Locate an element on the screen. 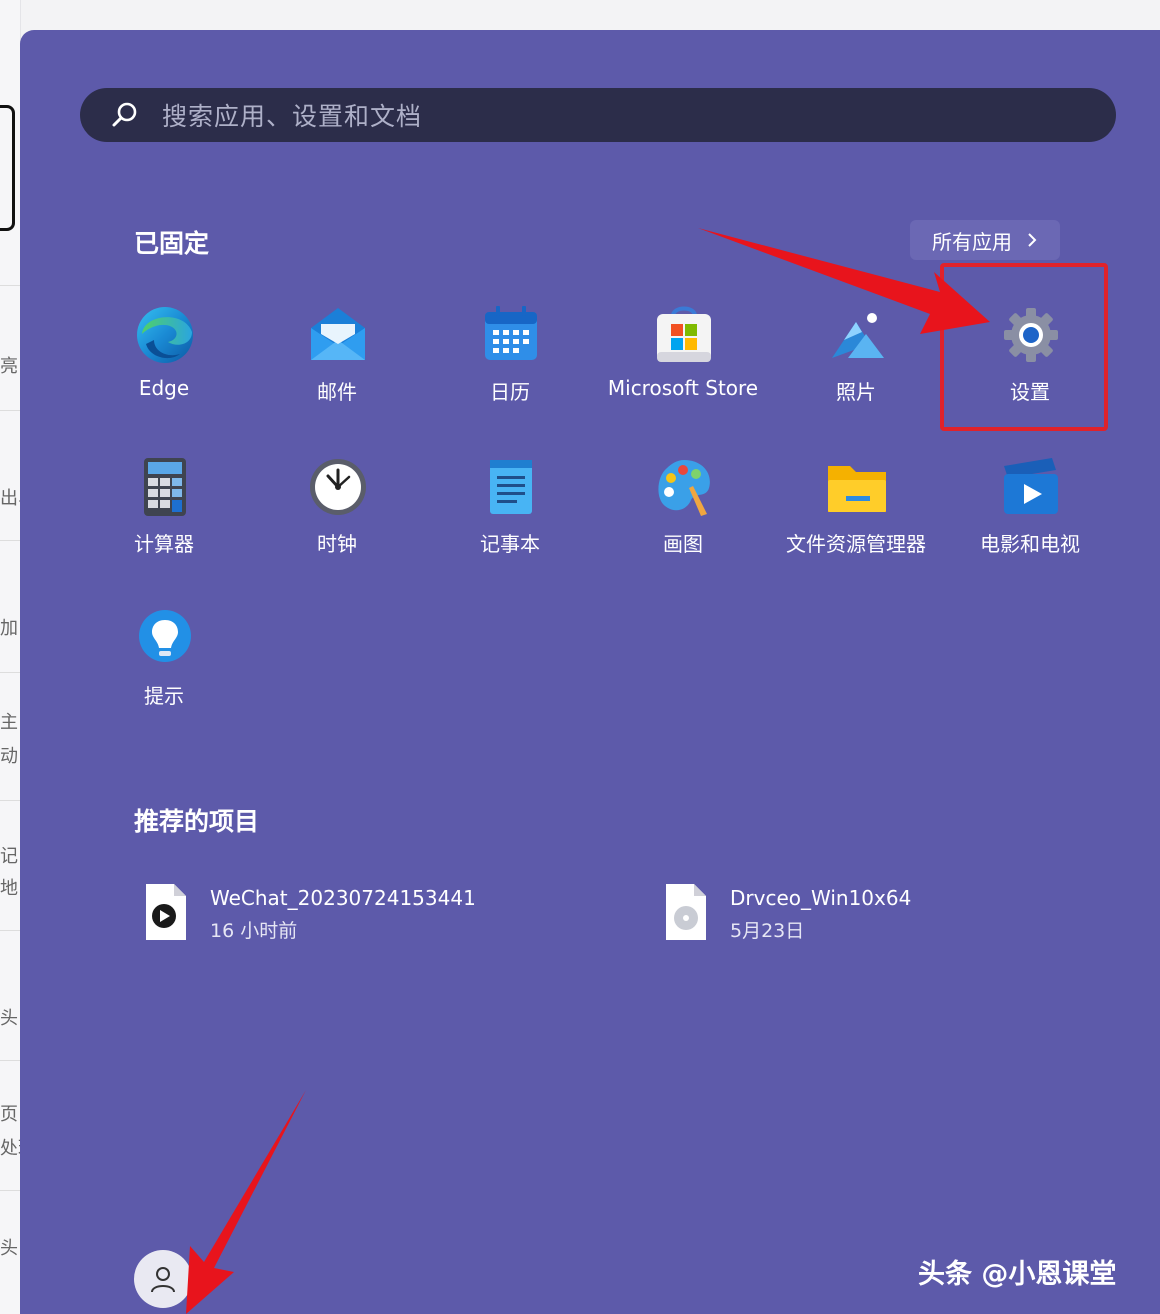  pinned-app-label: 计算器 is located at coordinates (164, 544).